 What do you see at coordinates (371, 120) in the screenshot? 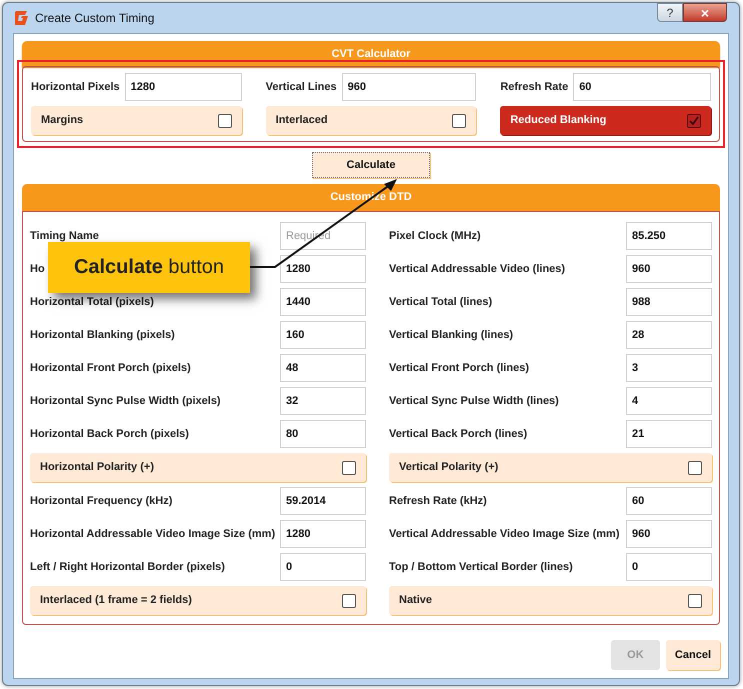
I see `toggle-option: Interlaced` at bounding box center [371, 120].